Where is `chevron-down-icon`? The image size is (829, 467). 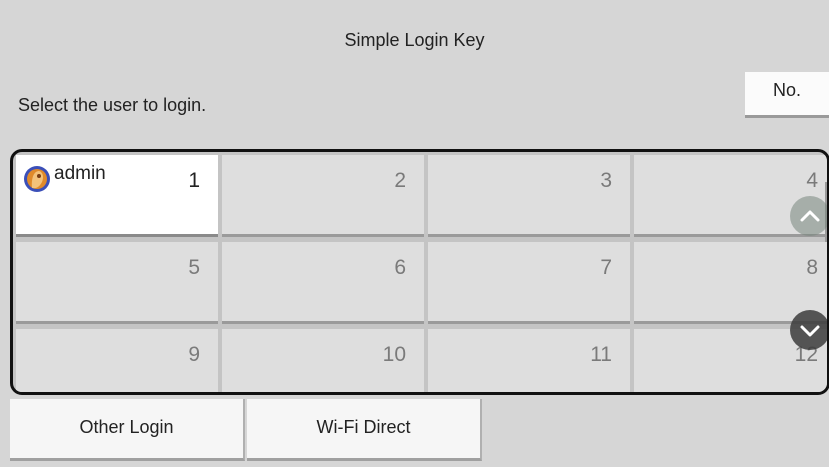 chevron-down-icon is located at coordinates (810, 331).